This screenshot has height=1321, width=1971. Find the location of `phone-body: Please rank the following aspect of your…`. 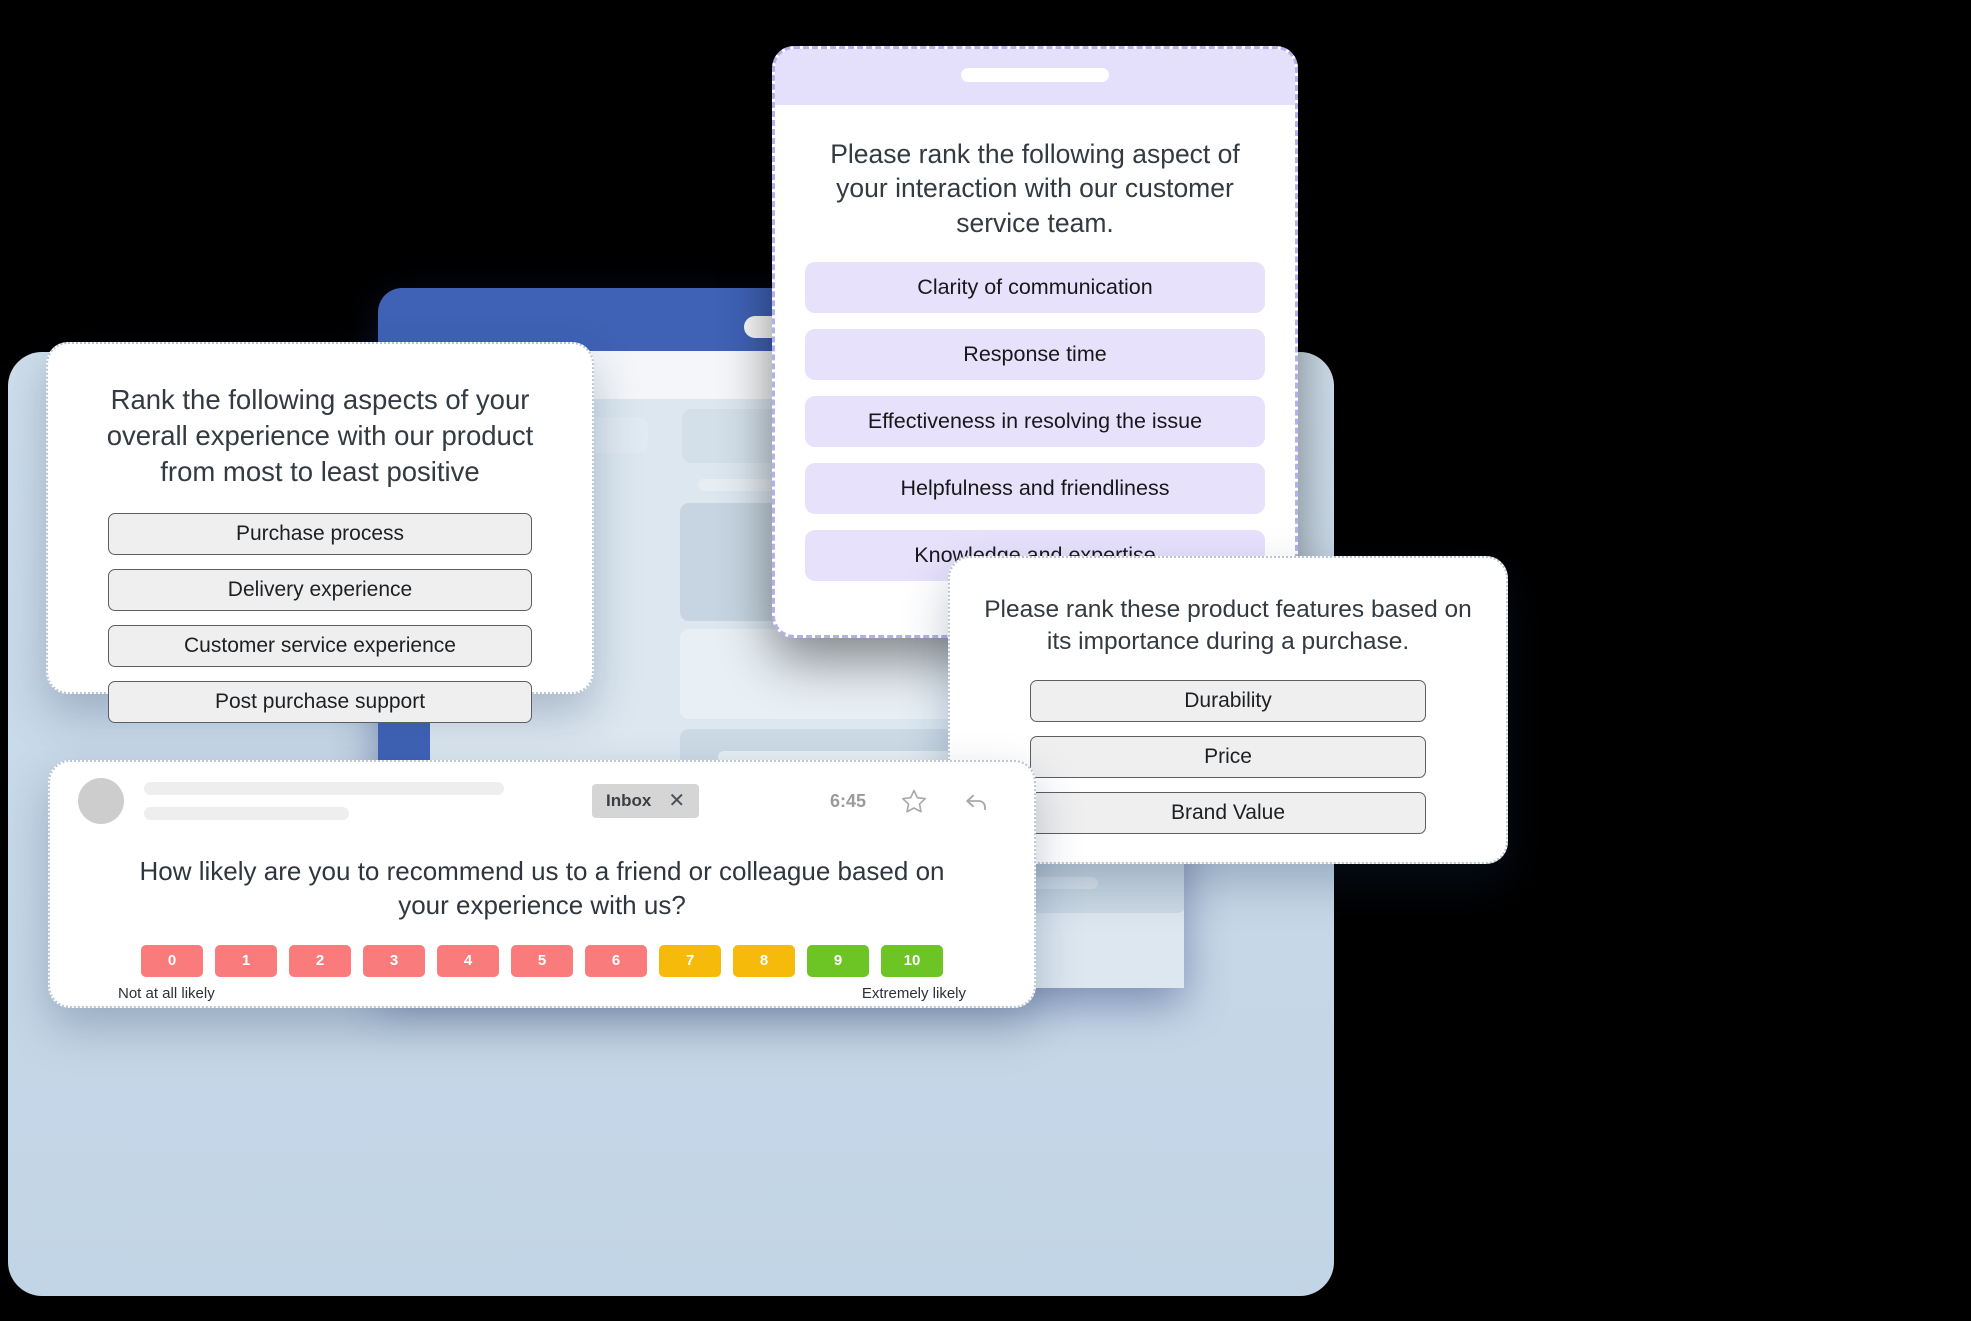

phone-body: Please rank the following aspect of your… is located at coordinates (1035, 343).